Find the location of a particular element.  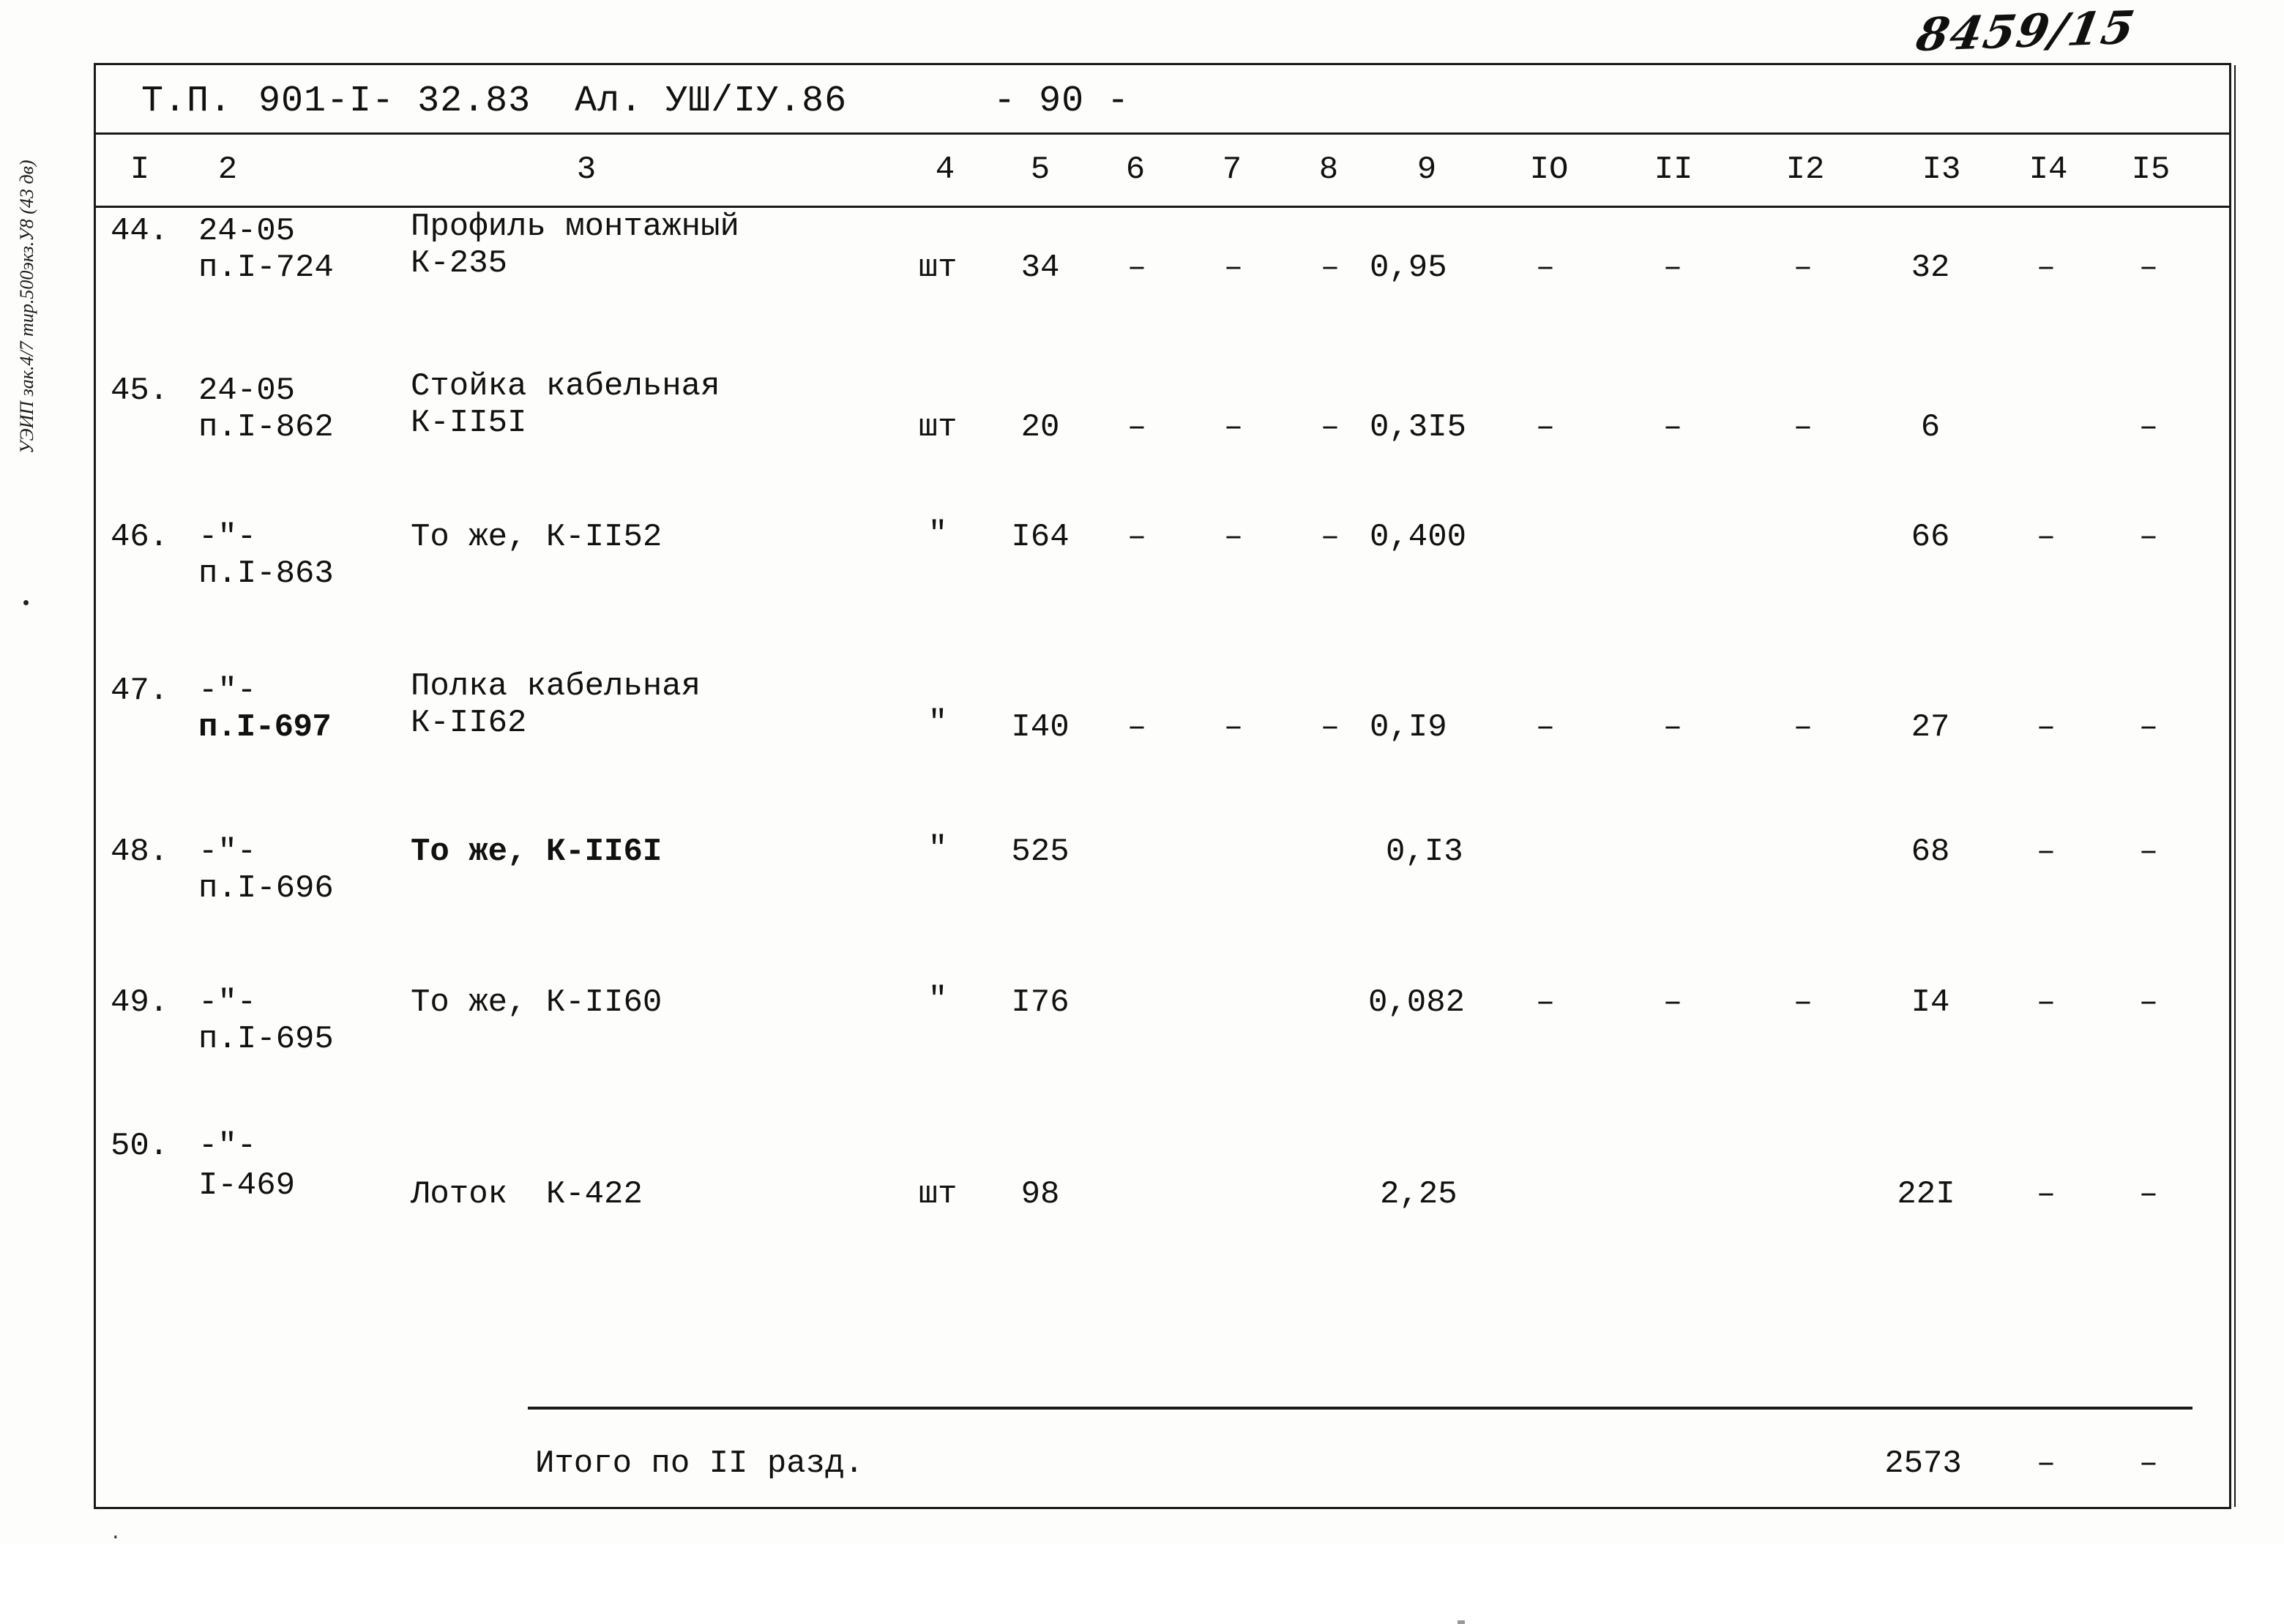

column-header-4: 4 is located at coordinates (945, 169).